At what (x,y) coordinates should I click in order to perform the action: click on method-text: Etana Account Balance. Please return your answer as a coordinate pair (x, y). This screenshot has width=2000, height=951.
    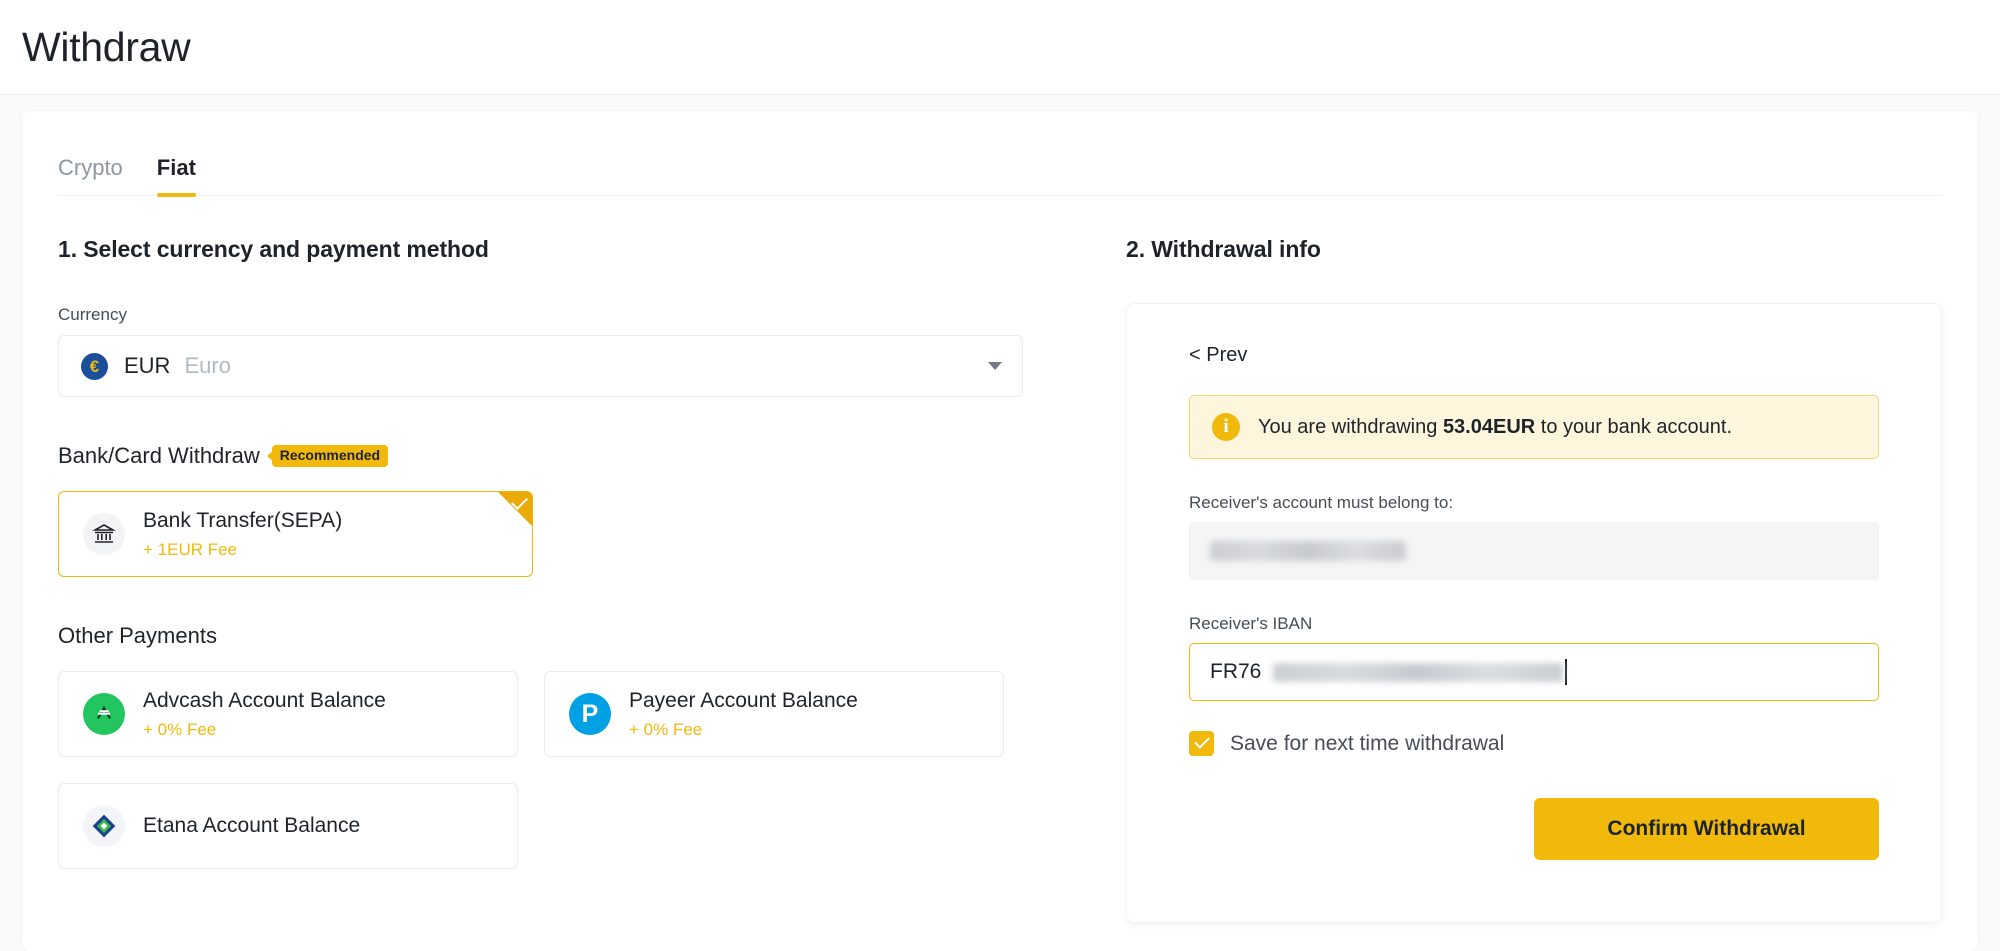
    Looking at the image, I should click on (251, 826).